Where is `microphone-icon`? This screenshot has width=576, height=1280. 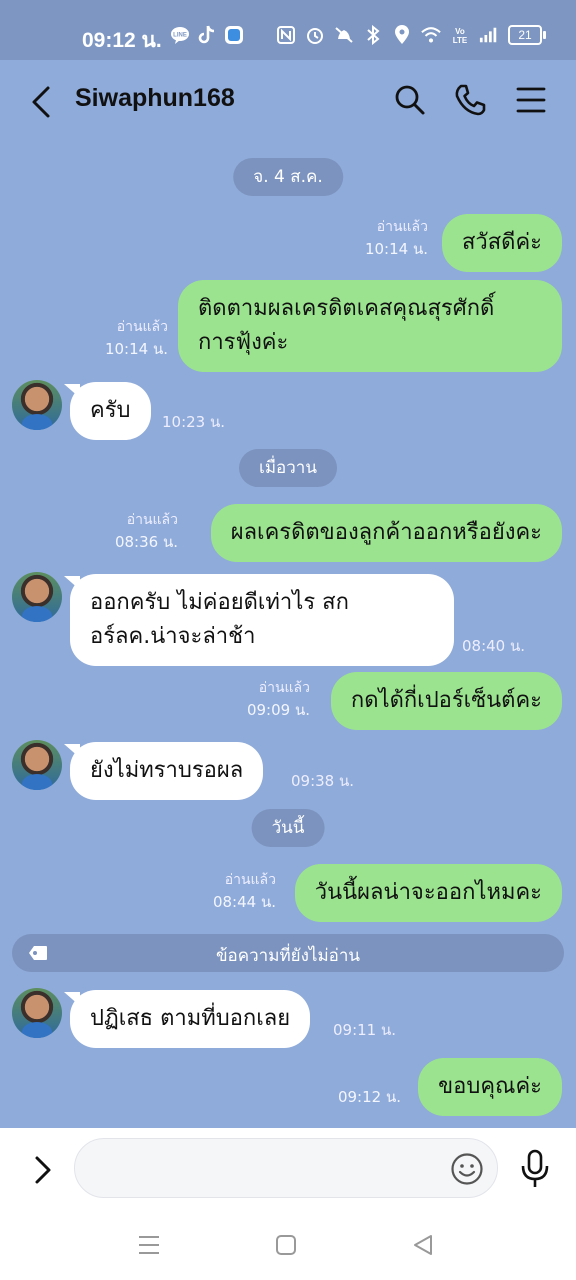
microphone-icon is located at coordinates (535, 1168).